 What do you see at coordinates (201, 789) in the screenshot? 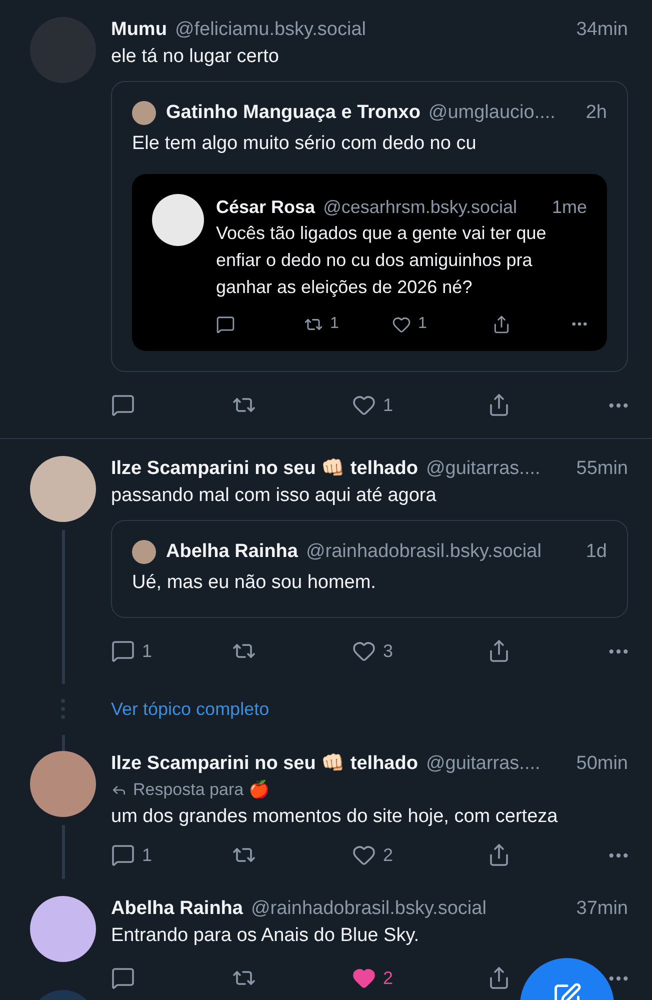
I see `reply-to-label: Resposta para 🍎` at bounding box center [201, 789].